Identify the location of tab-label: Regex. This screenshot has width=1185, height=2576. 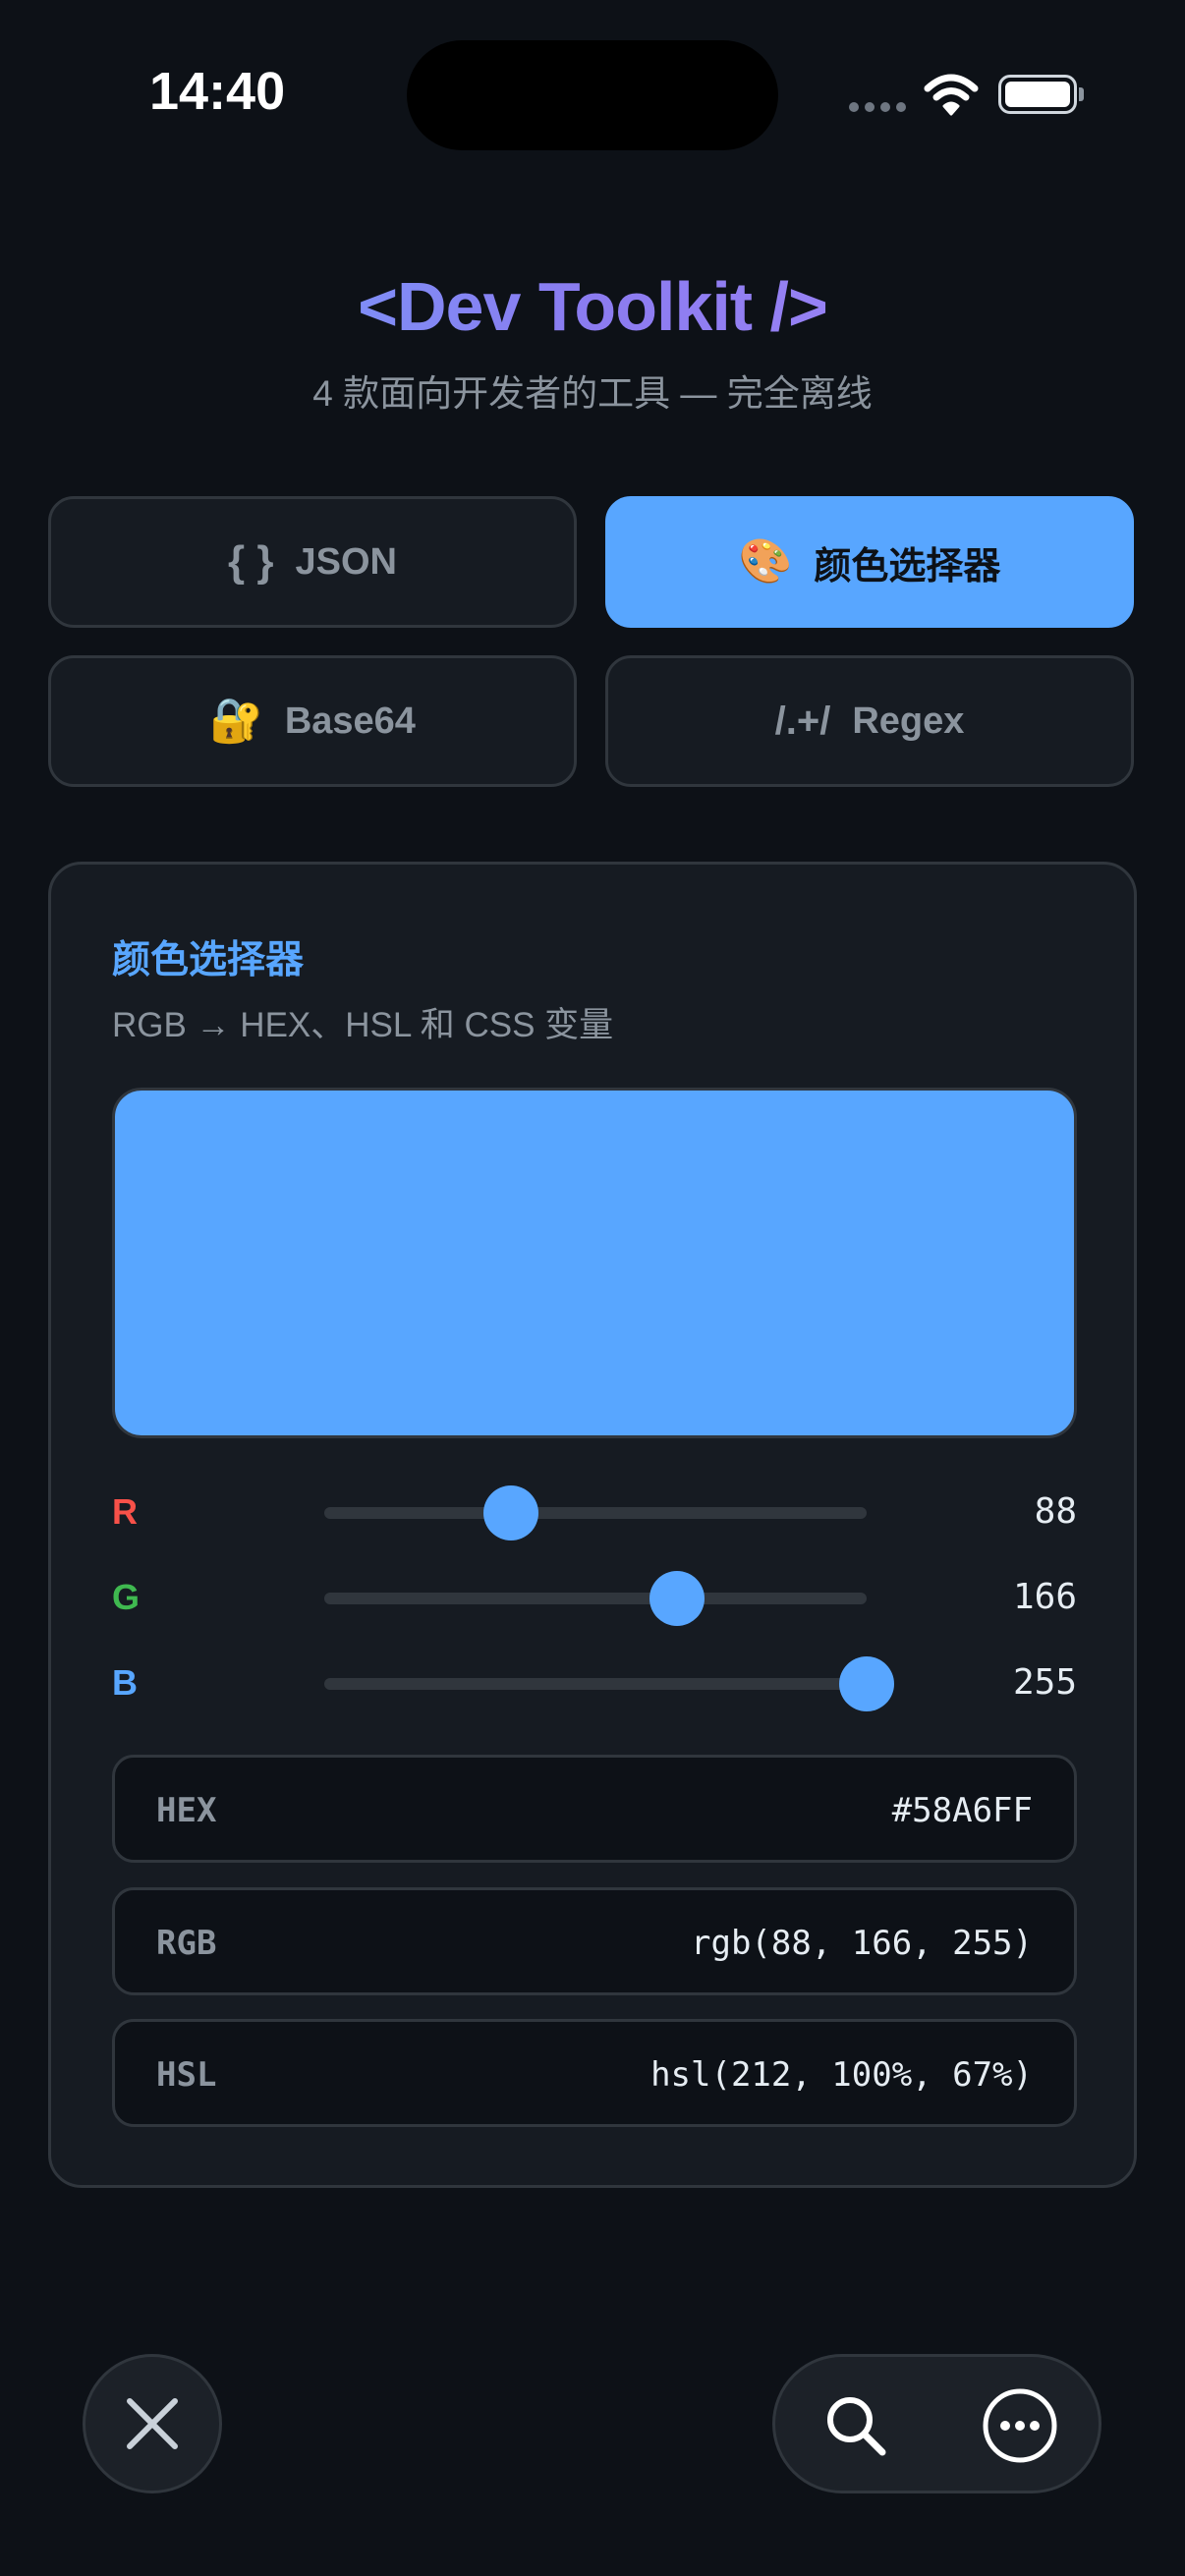
(909, 721).